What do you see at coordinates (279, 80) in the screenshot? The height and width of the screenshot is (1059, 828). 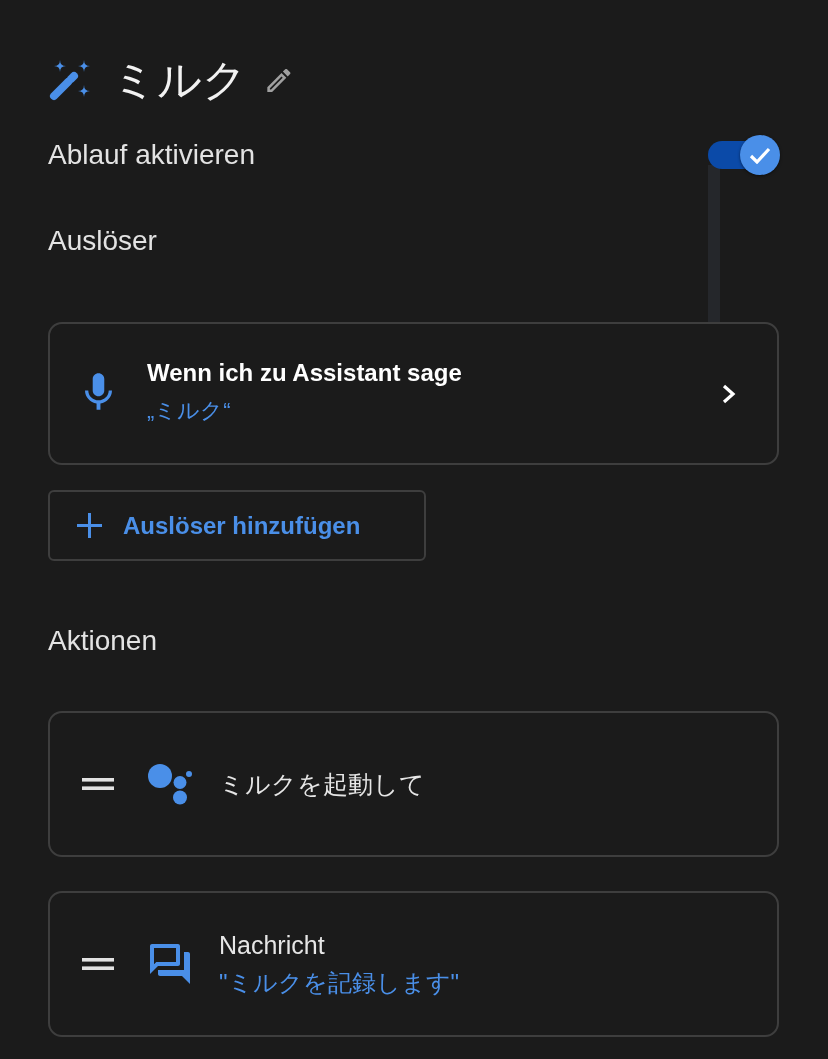 I see `edit-icon` at bounding box center [279, 80].